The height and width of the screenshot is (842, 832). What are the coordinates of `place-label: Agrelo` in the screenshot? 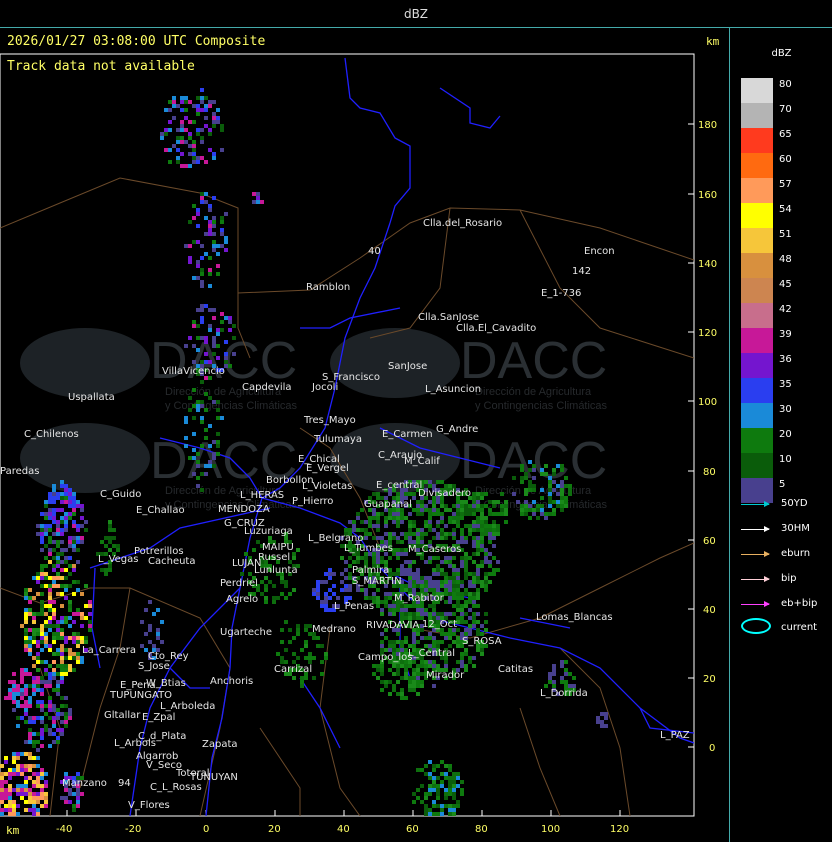 It's located at (242, 599).